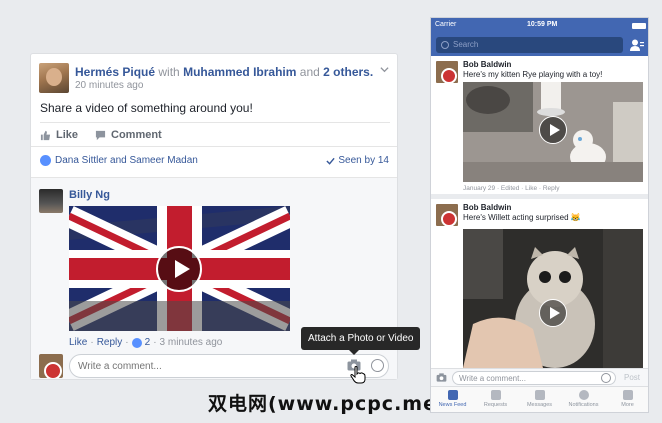  Describe the element at coordinates (45, 135) in the screenshot. I see `thumbs-up-icon` at that location.